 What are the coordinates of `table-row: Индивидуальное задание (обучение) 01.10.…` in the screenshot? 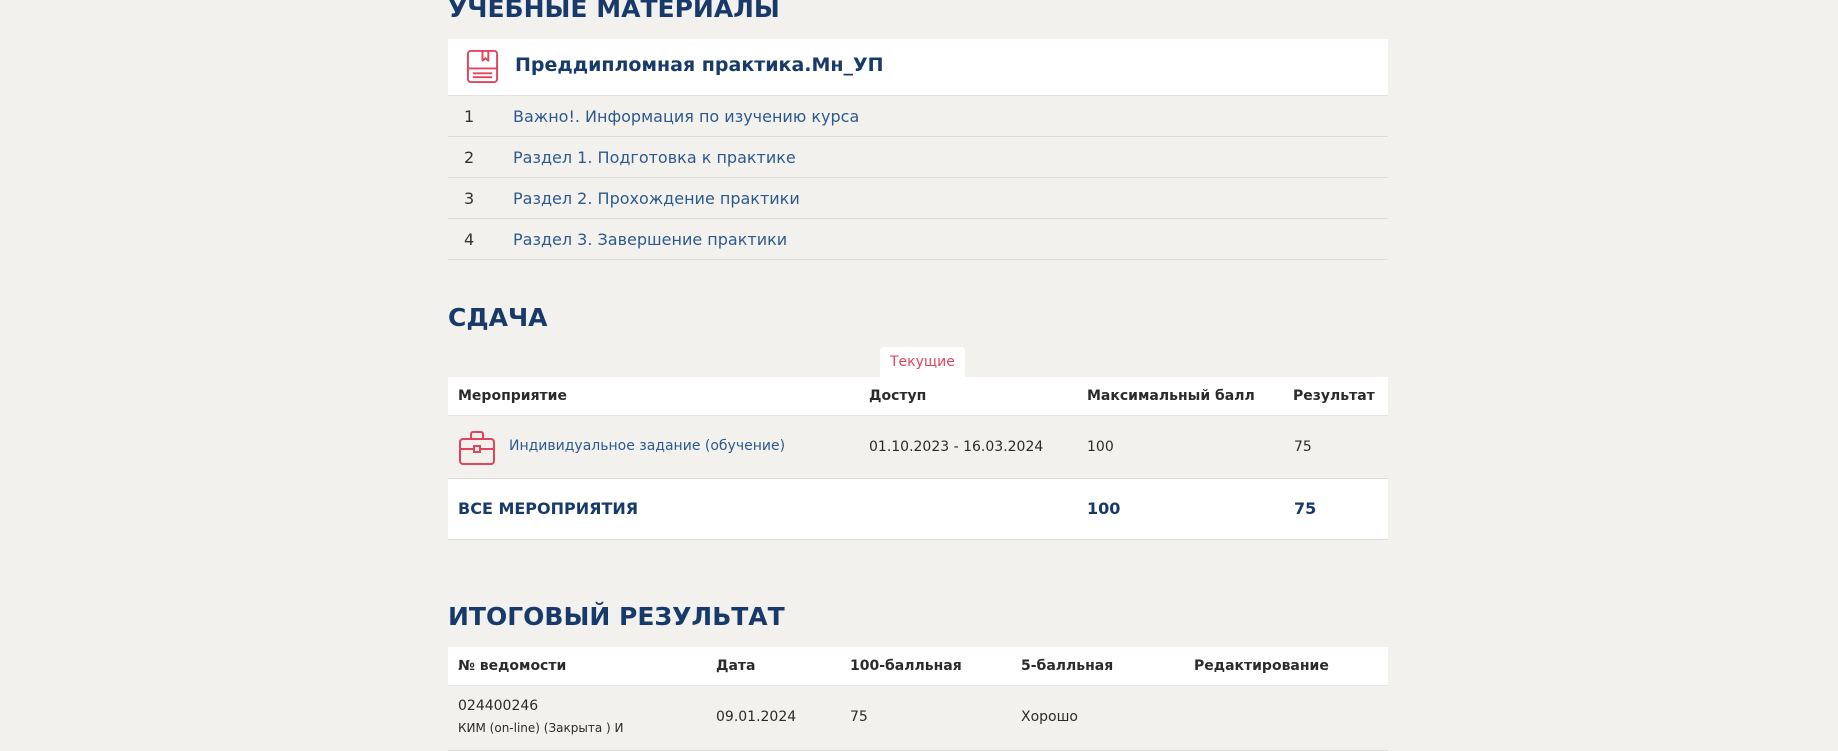 It's located at (918, 447).